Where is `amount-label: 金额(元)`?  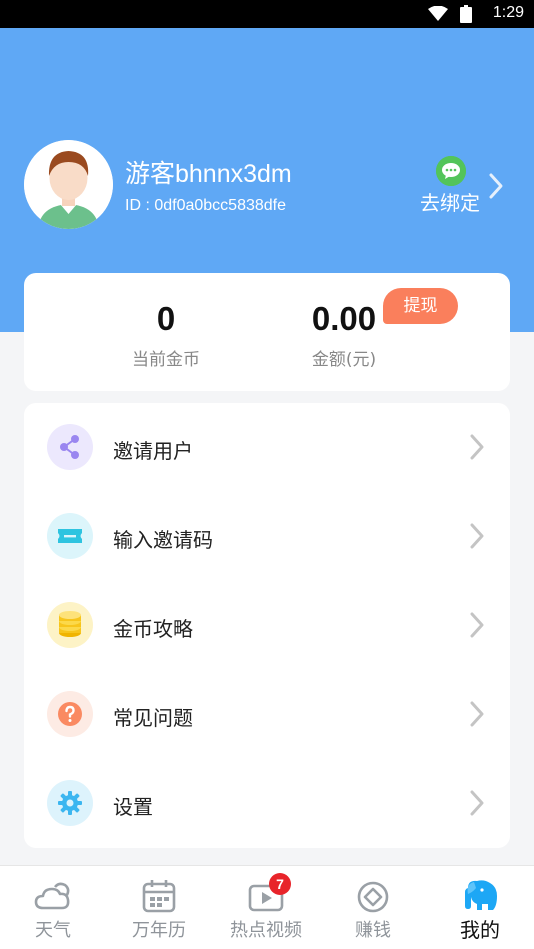
amount-label: 金额(元) is located at coordinates (344, 360).